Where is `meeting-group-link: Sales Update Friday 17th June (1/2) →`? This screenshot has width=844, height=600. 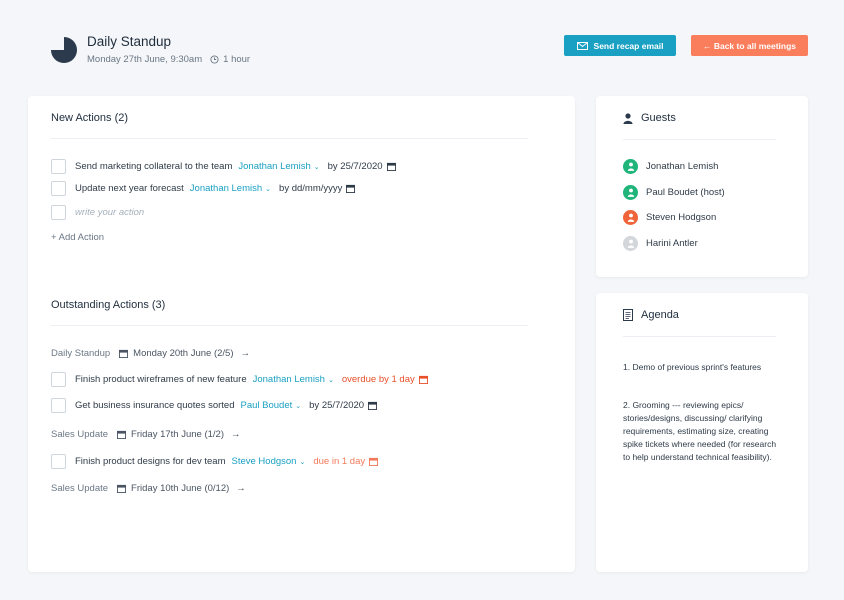 meeting-group-link: Sales Update Friday 17th June (1/2) → is located at coordinates (145, 434).